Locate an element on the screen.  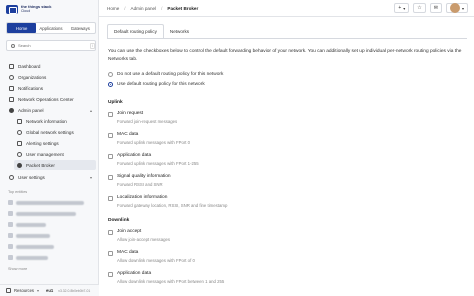
sidebar-item-label: User settings is located at coordinates (31, 177).